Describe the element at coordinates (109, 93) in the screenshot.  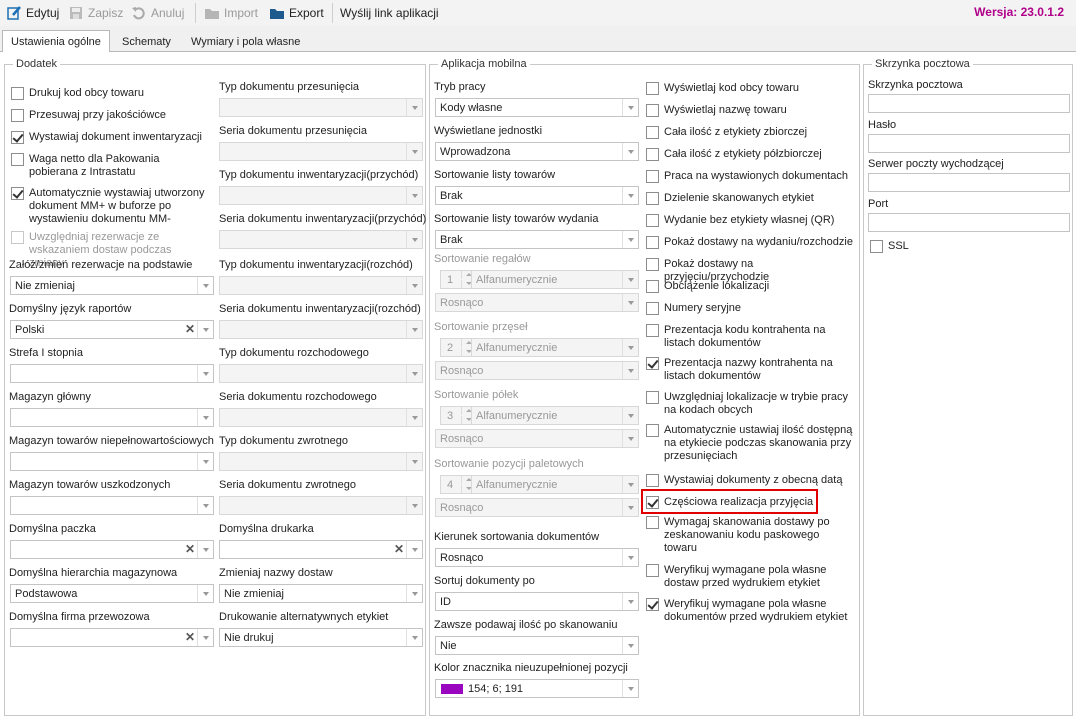
I see `dodatek-checkbox: Drukuj kod obcy towaru` at that location.